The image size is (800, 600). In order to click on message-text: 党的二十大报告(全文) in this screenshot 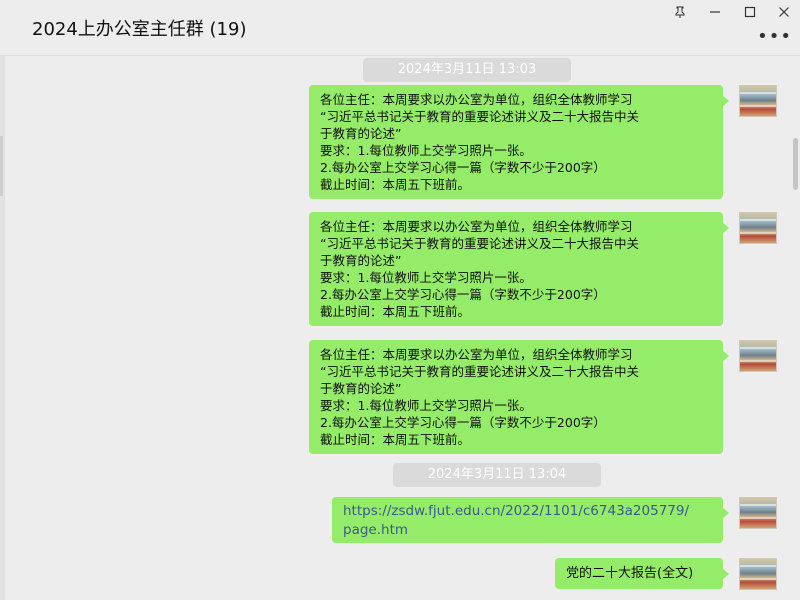, I will do `click(630, 573)`.